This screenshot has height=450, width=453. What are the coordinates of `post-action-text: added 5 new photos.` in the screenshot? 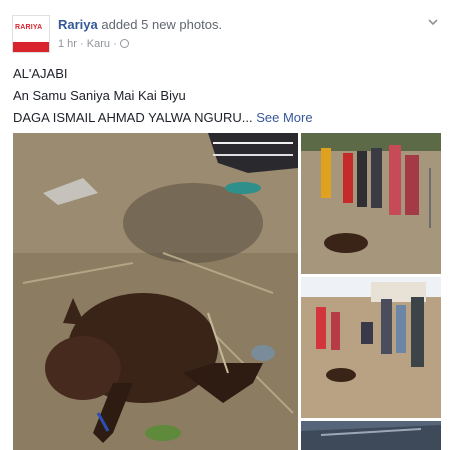 It's located at (160, 24).